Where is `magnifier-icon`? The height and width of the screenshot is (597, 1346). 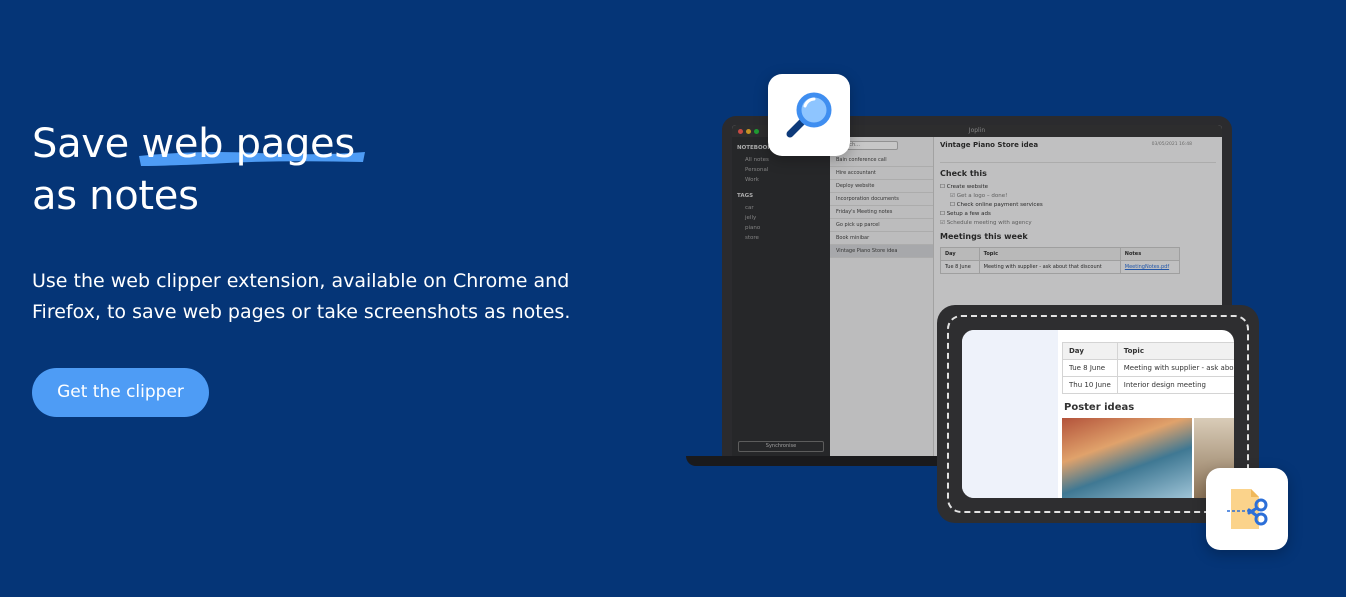 magnifier-icon is located at coordinates (809, 115).